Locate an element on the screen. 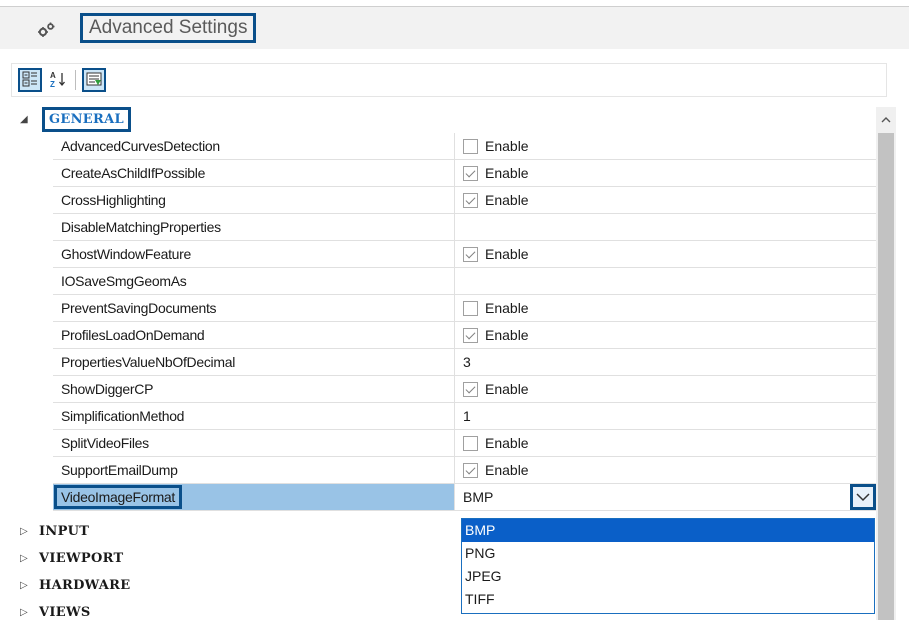 This screenshot has width=909, height=625. property-row: CreateAsChildIfPossible Enable is located at coordinates (464, 173).